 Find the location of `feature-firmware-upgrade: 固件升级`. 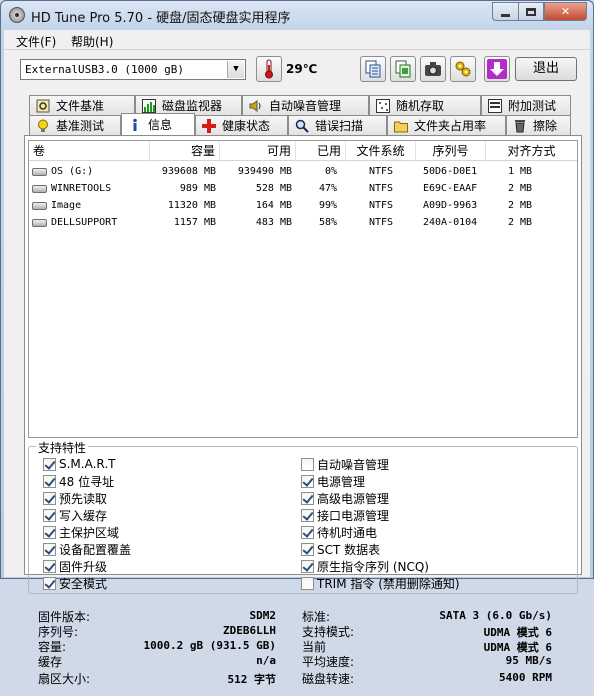

feature-firmware-upgrade: 固件升级 is located at coordinates (75, 566).